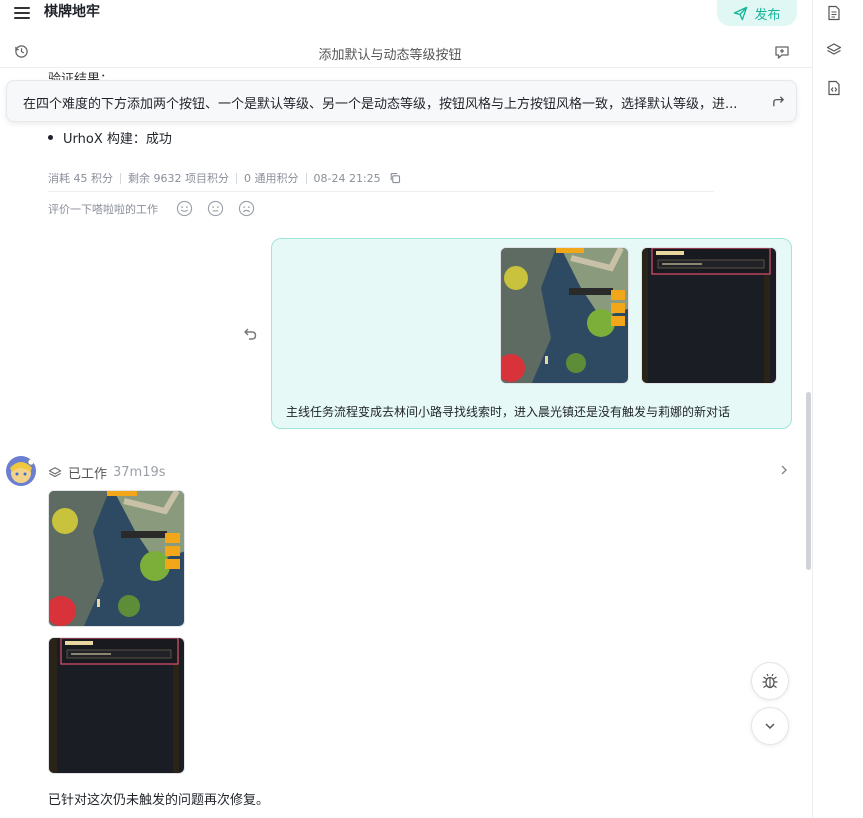 This screenshot has height=818, width=863. Describe the element at coordinates (741, 13) in the screenshot. I see `send-icon` at that location.